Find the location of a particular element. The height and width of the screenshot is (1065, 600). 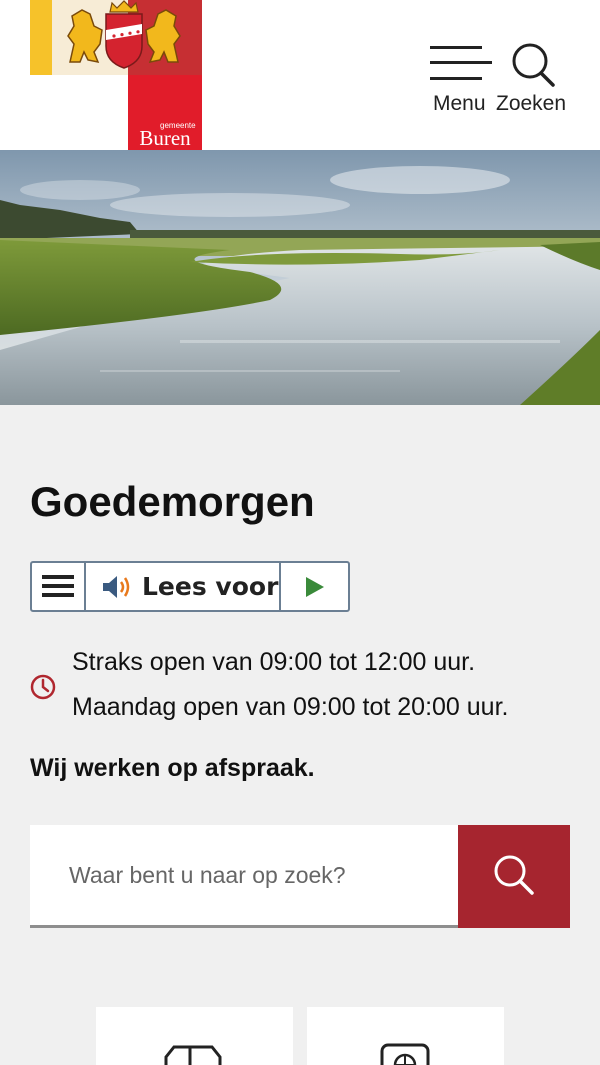

read-aloud-button: Lees voor is located at coordinates (183, 586).